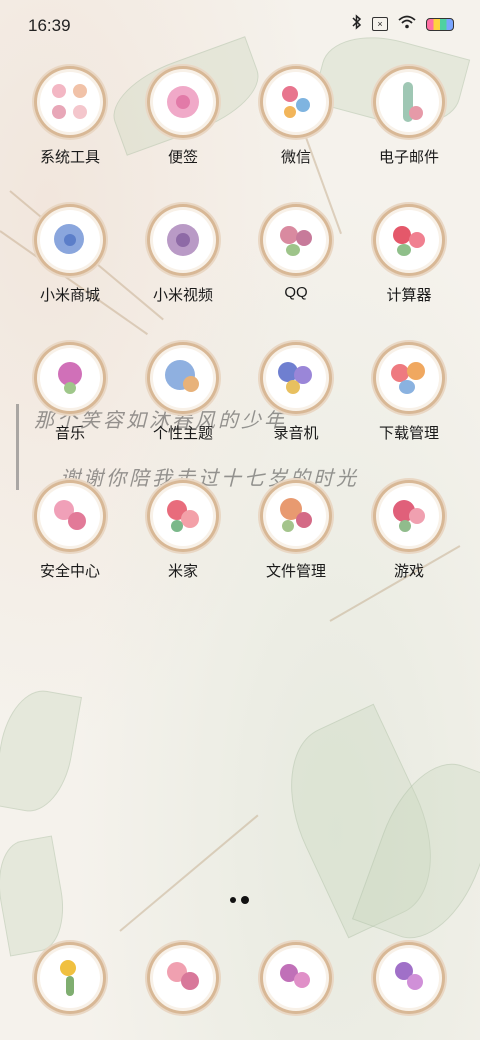  I want to click on games-icon, so click(409, 516).